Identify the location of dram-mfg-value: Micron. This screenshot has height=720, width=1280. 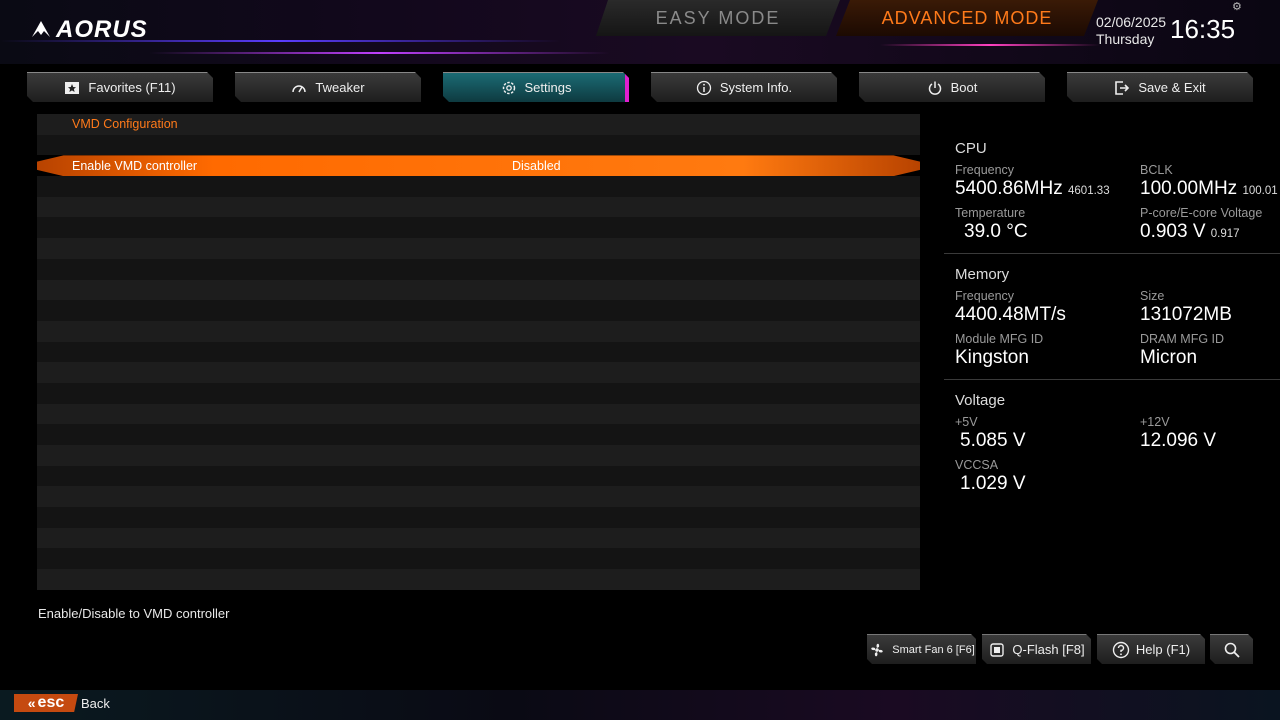
(1169, 357).